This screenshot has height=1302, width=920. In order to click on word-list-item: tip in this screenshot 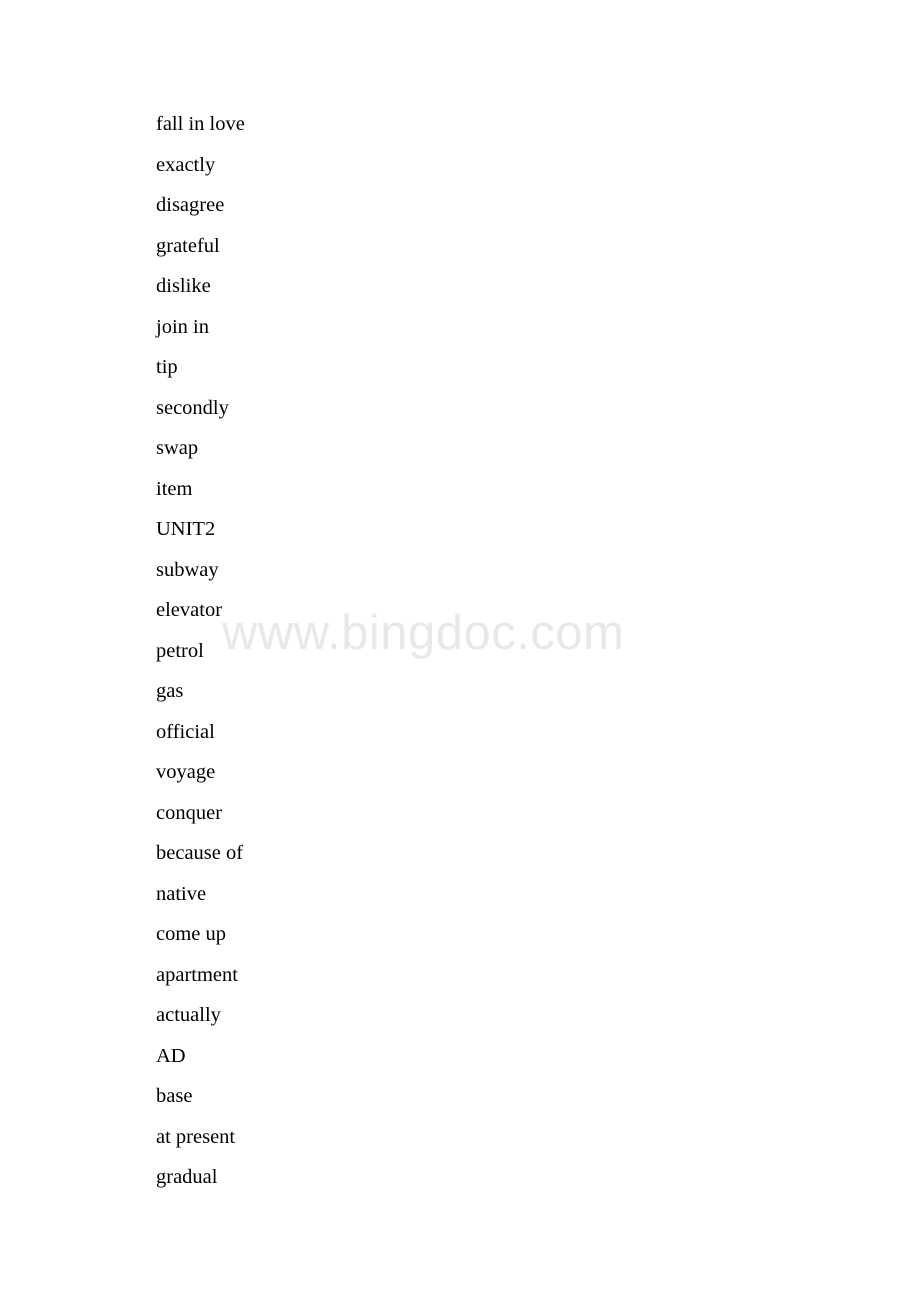, I will do `click(167, 367)`.